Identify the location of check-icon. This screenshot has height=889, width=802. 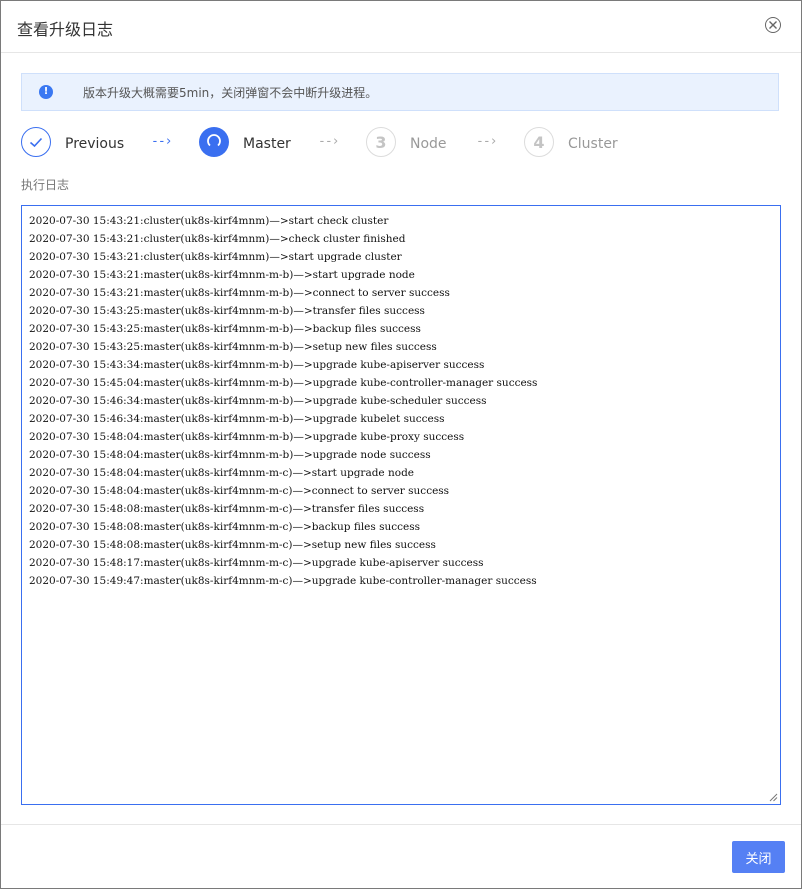
(35, 142).